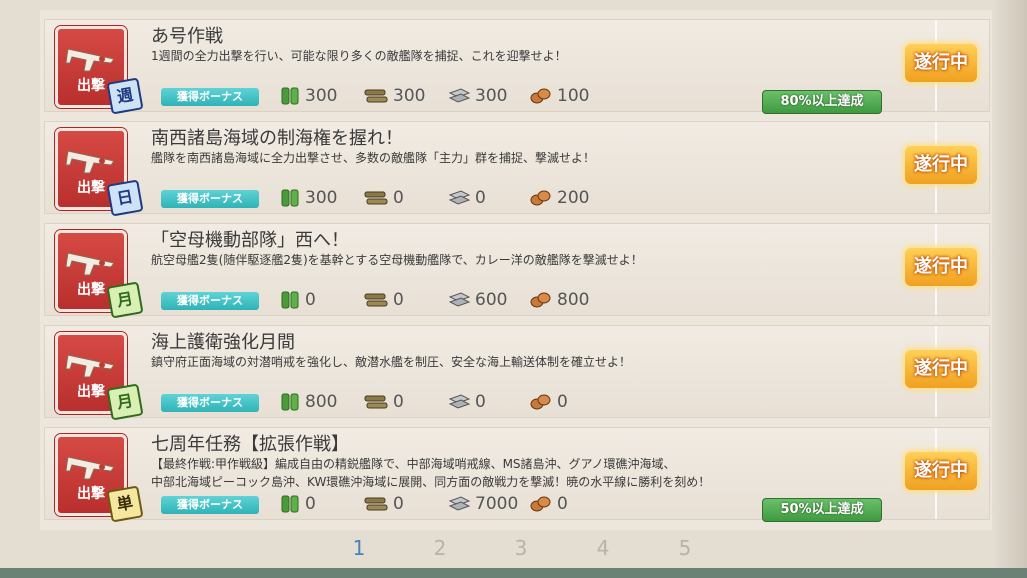 Image resolution: width=1027 pixels, height=578 pixels. Describe the element at coordinates (497, 504) in the screenshot. I see `steel-value: 7000` at that location.